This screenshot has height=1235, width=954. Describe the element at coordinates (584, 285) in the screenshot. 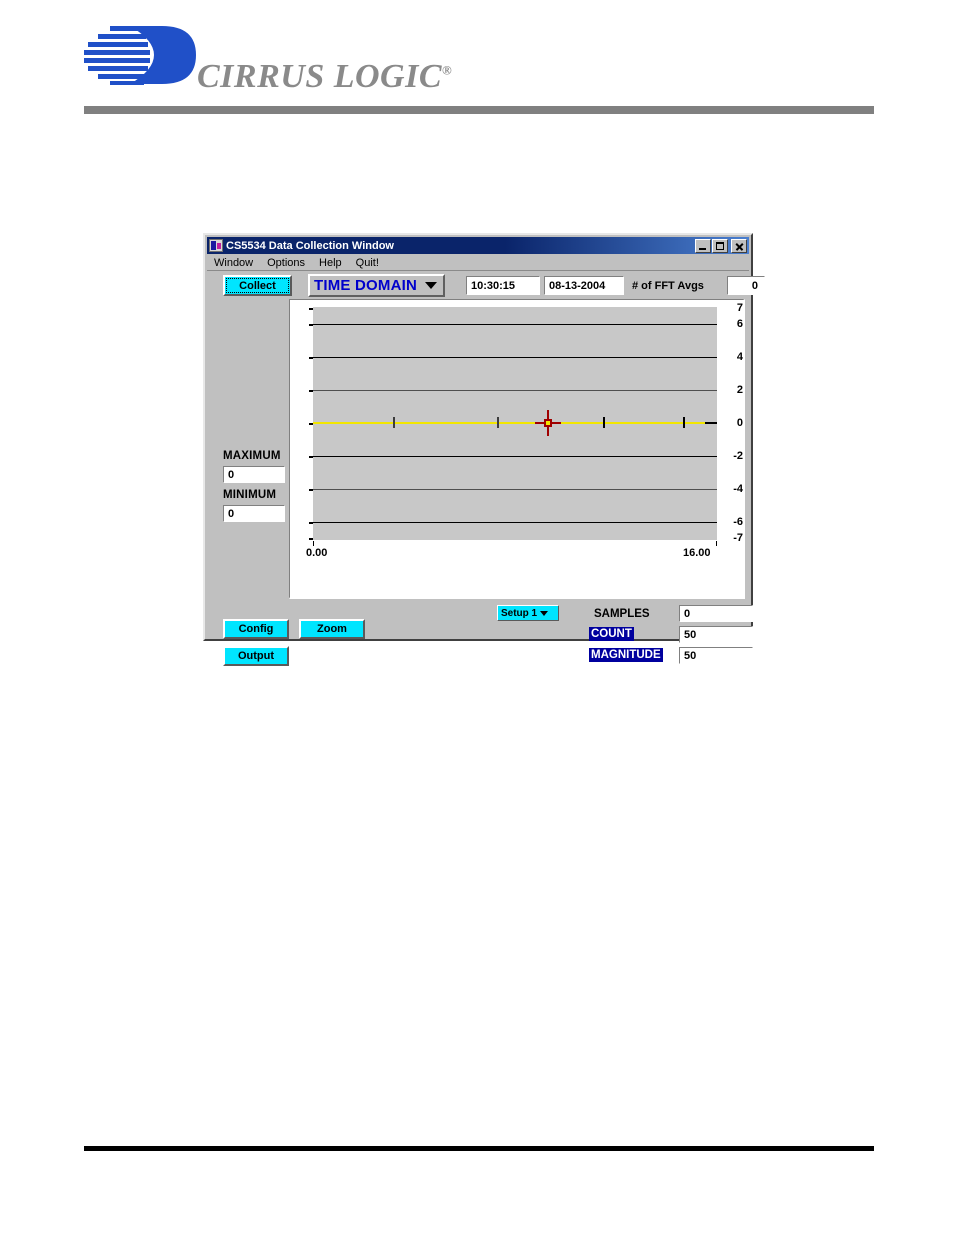

I see `date-display: 08-13-2004` at that location.